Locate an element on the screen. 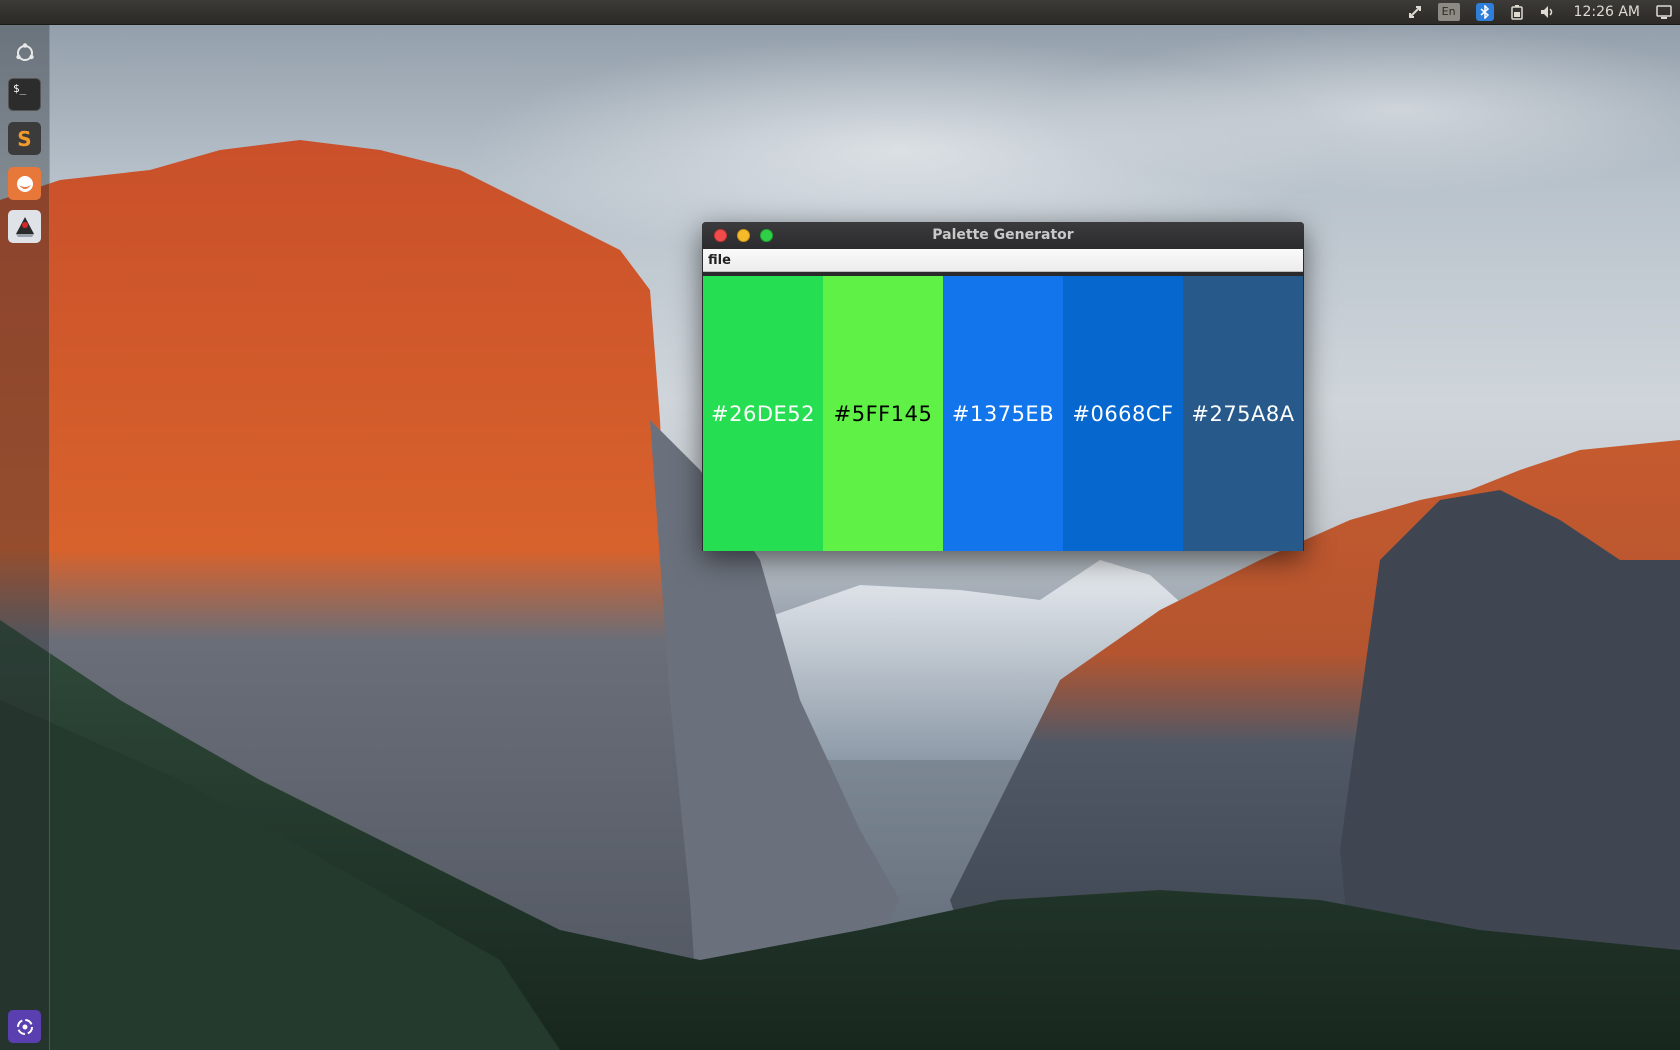  volume-icon is located at coordinates (1548, 12).